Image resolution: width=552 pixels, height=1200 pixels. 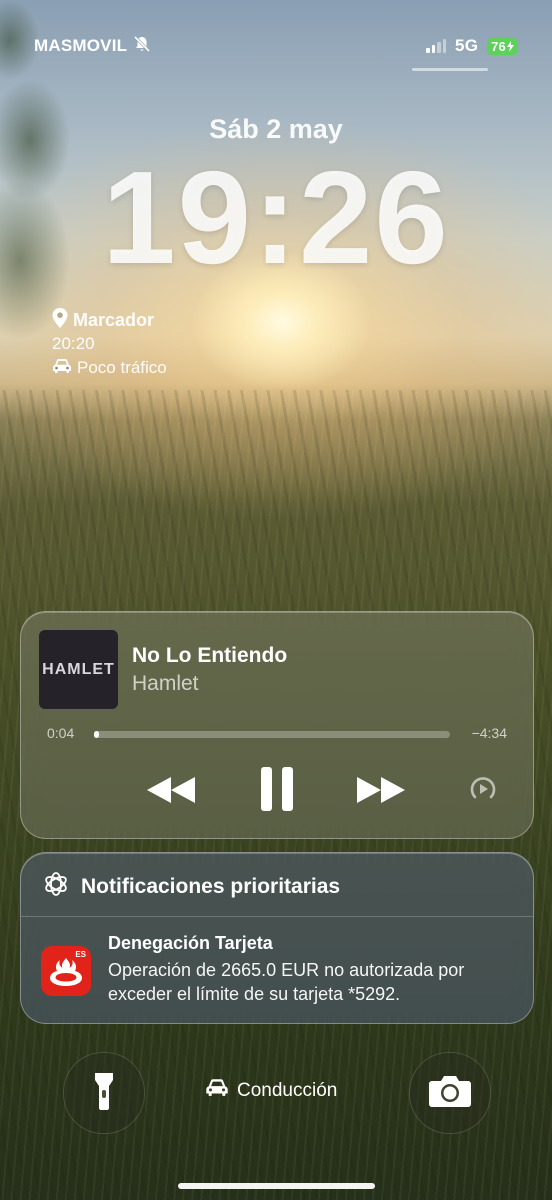 I want to click on artist-name: Hamlet, so click(x=165, y=683).